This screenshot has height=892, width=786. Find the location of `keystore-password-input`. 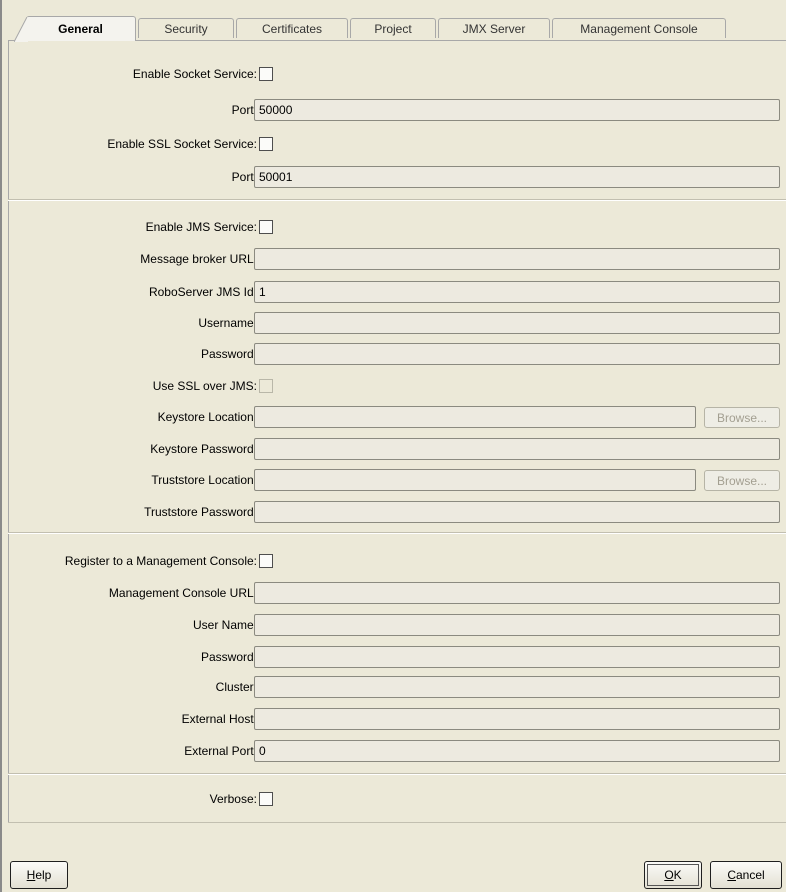

keystore-password-input is located at coordinates (517, 449).